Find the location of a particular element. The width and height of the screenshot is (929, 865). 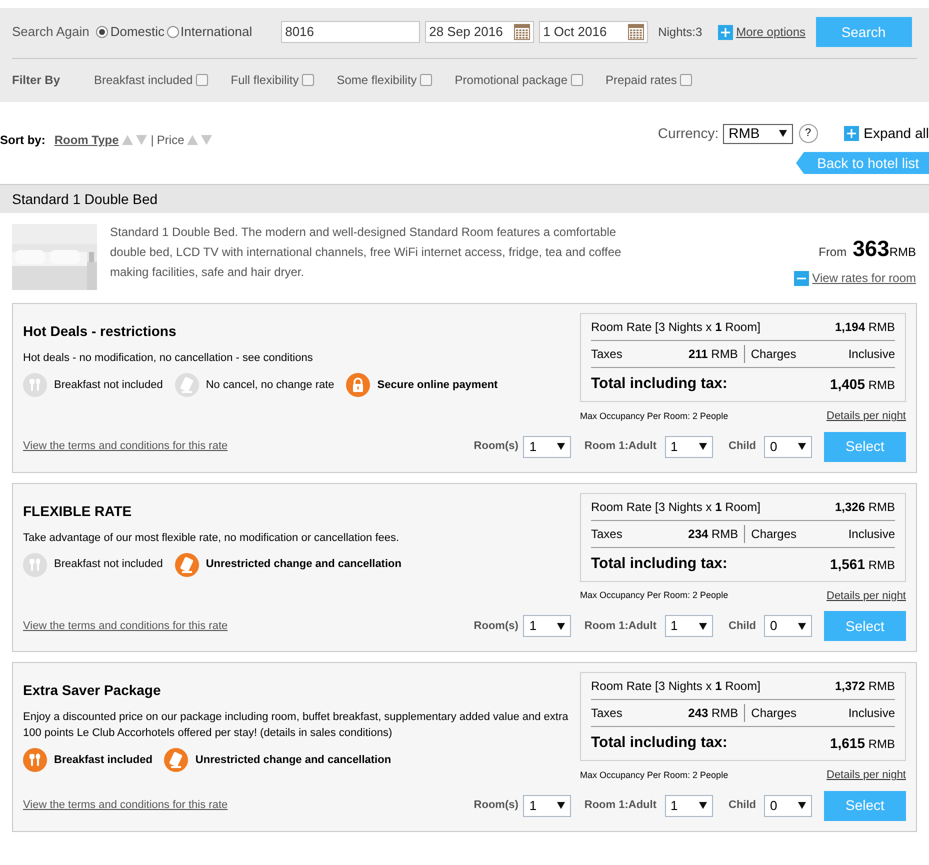

help-icon: ? is located at coordinates (808, 133).